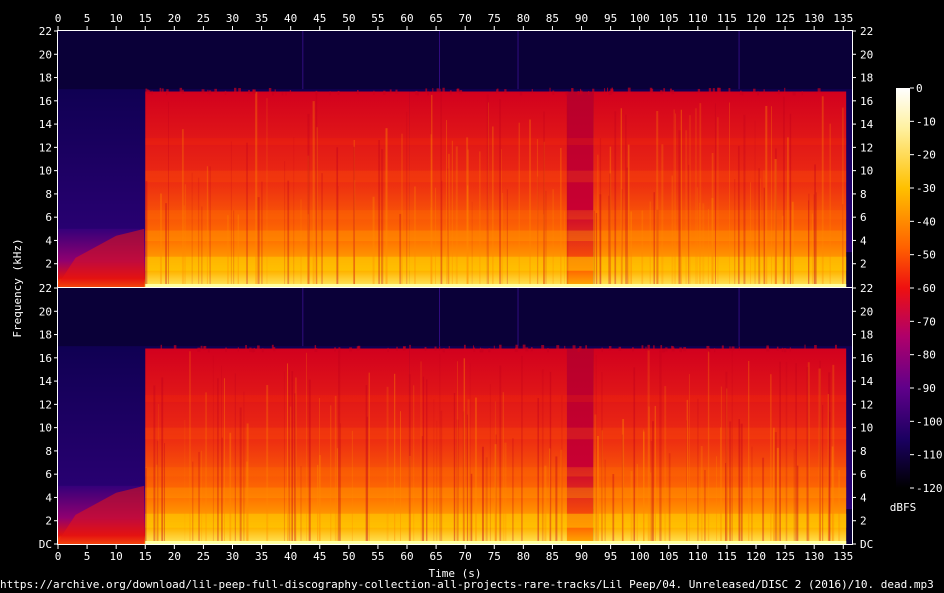  Describe the element at coordinates (926, 255) in the screenshot. I see `colorbar-tick-label: -50` at that location.